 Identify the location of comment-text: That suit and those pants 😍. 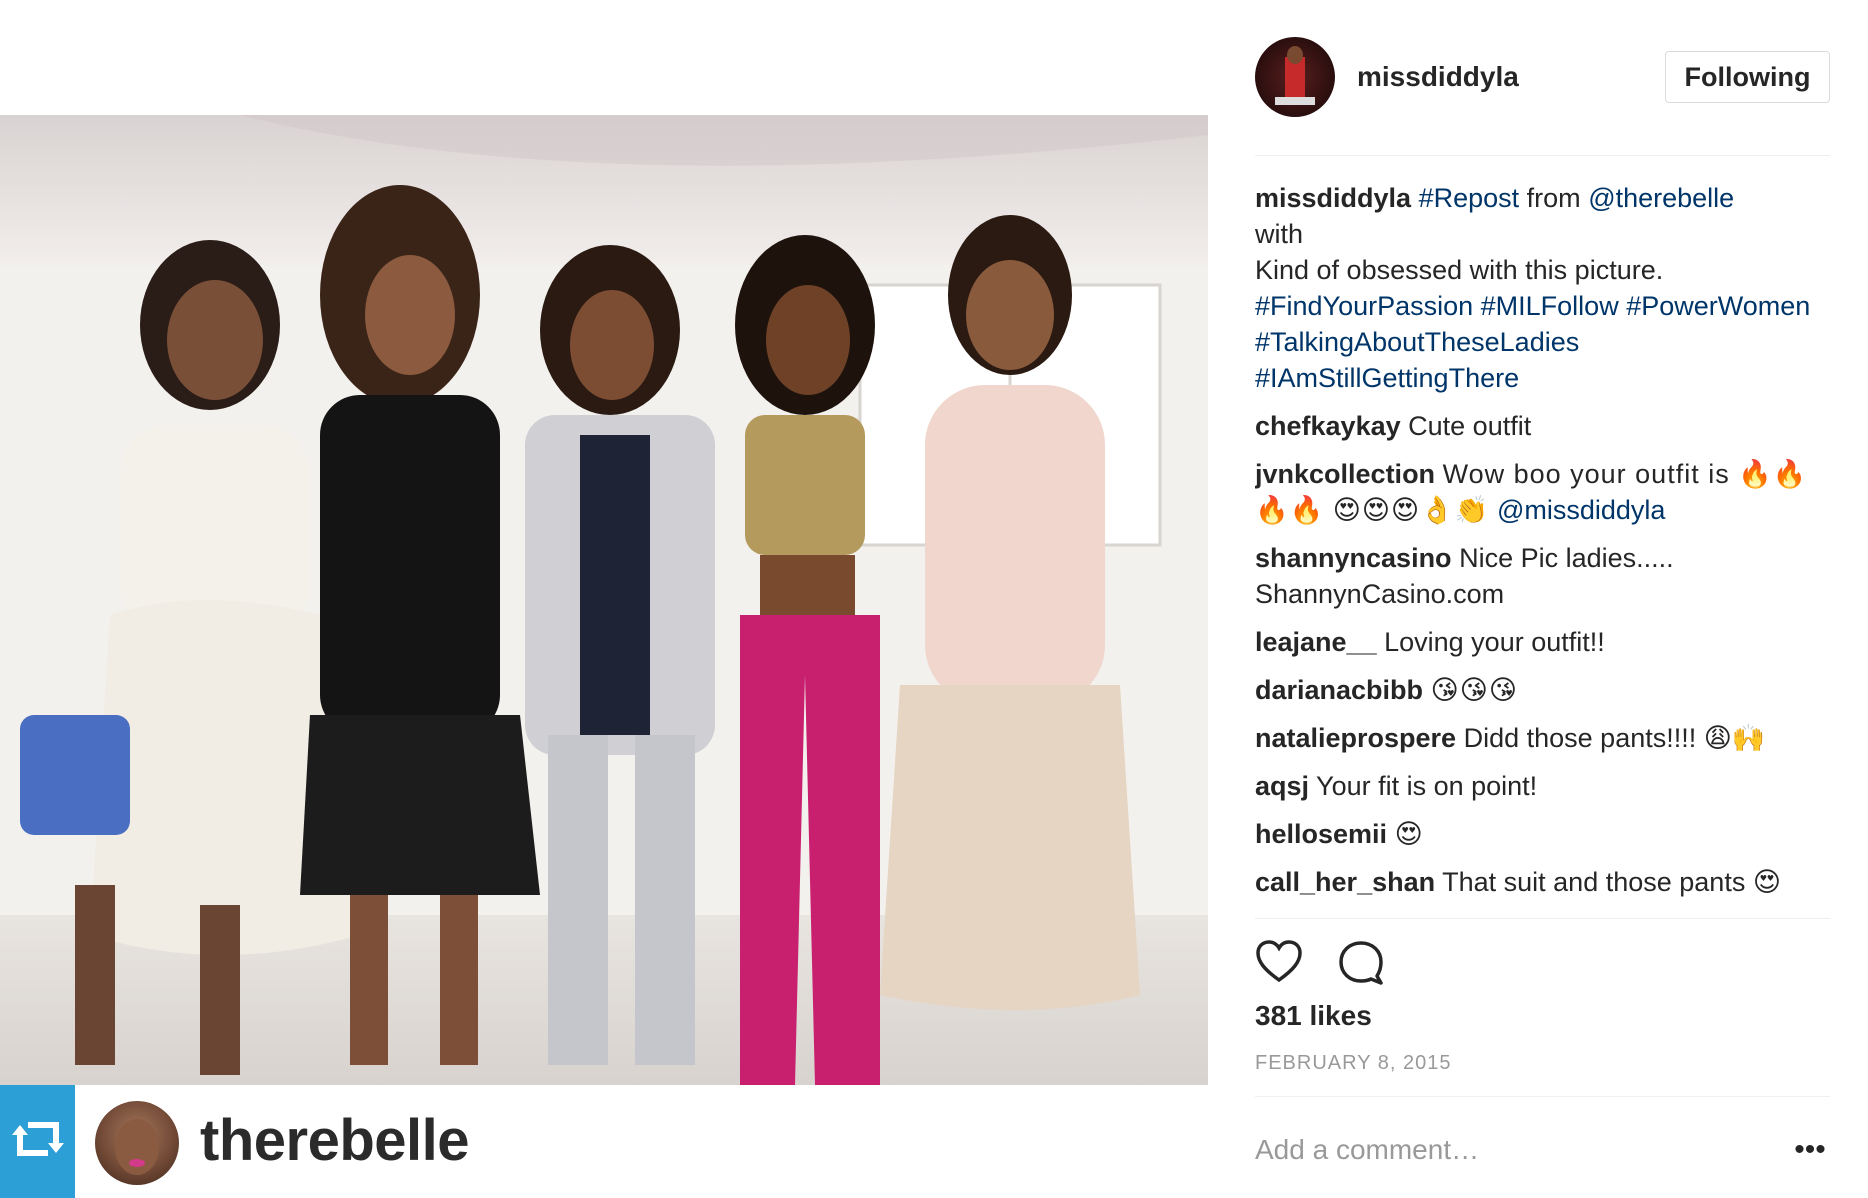
(1611, 882).